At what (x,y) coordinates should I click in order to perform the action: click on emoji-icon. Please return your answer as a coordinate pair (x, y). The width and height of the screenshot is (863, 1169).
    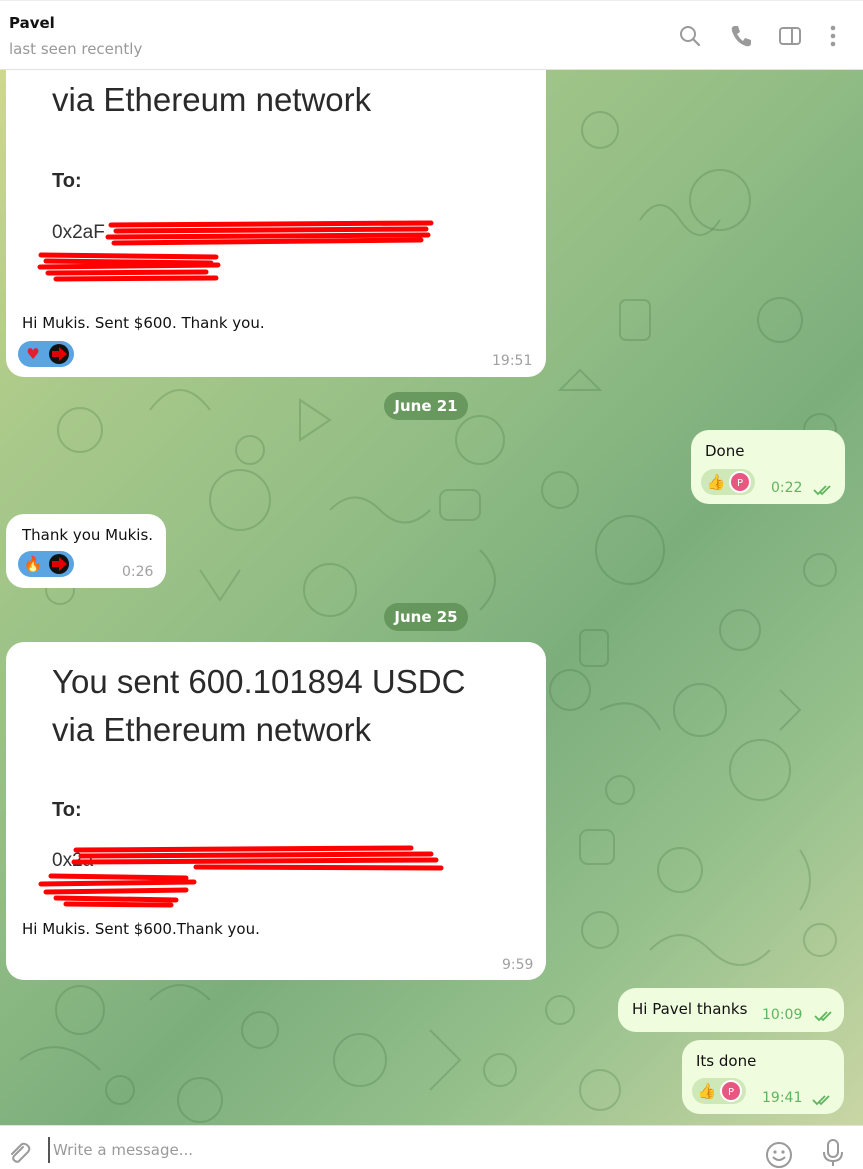
    Looking at the image, I should click on (779, 1154).